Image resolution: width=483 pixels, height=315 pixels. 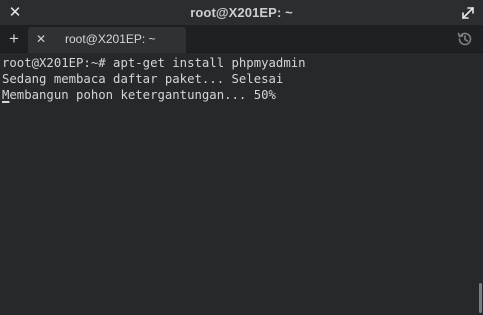 What do you see at coordinates (41, 39) in the screenshot?
I see `tab-close-icon: ✕` at bounding box center [41, 39].